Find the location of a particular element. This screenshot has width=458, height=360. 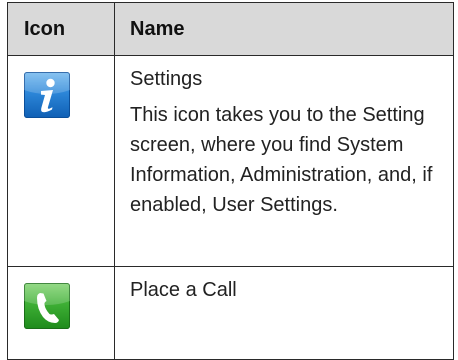

phone-icon is located at coordinates (47, 306).